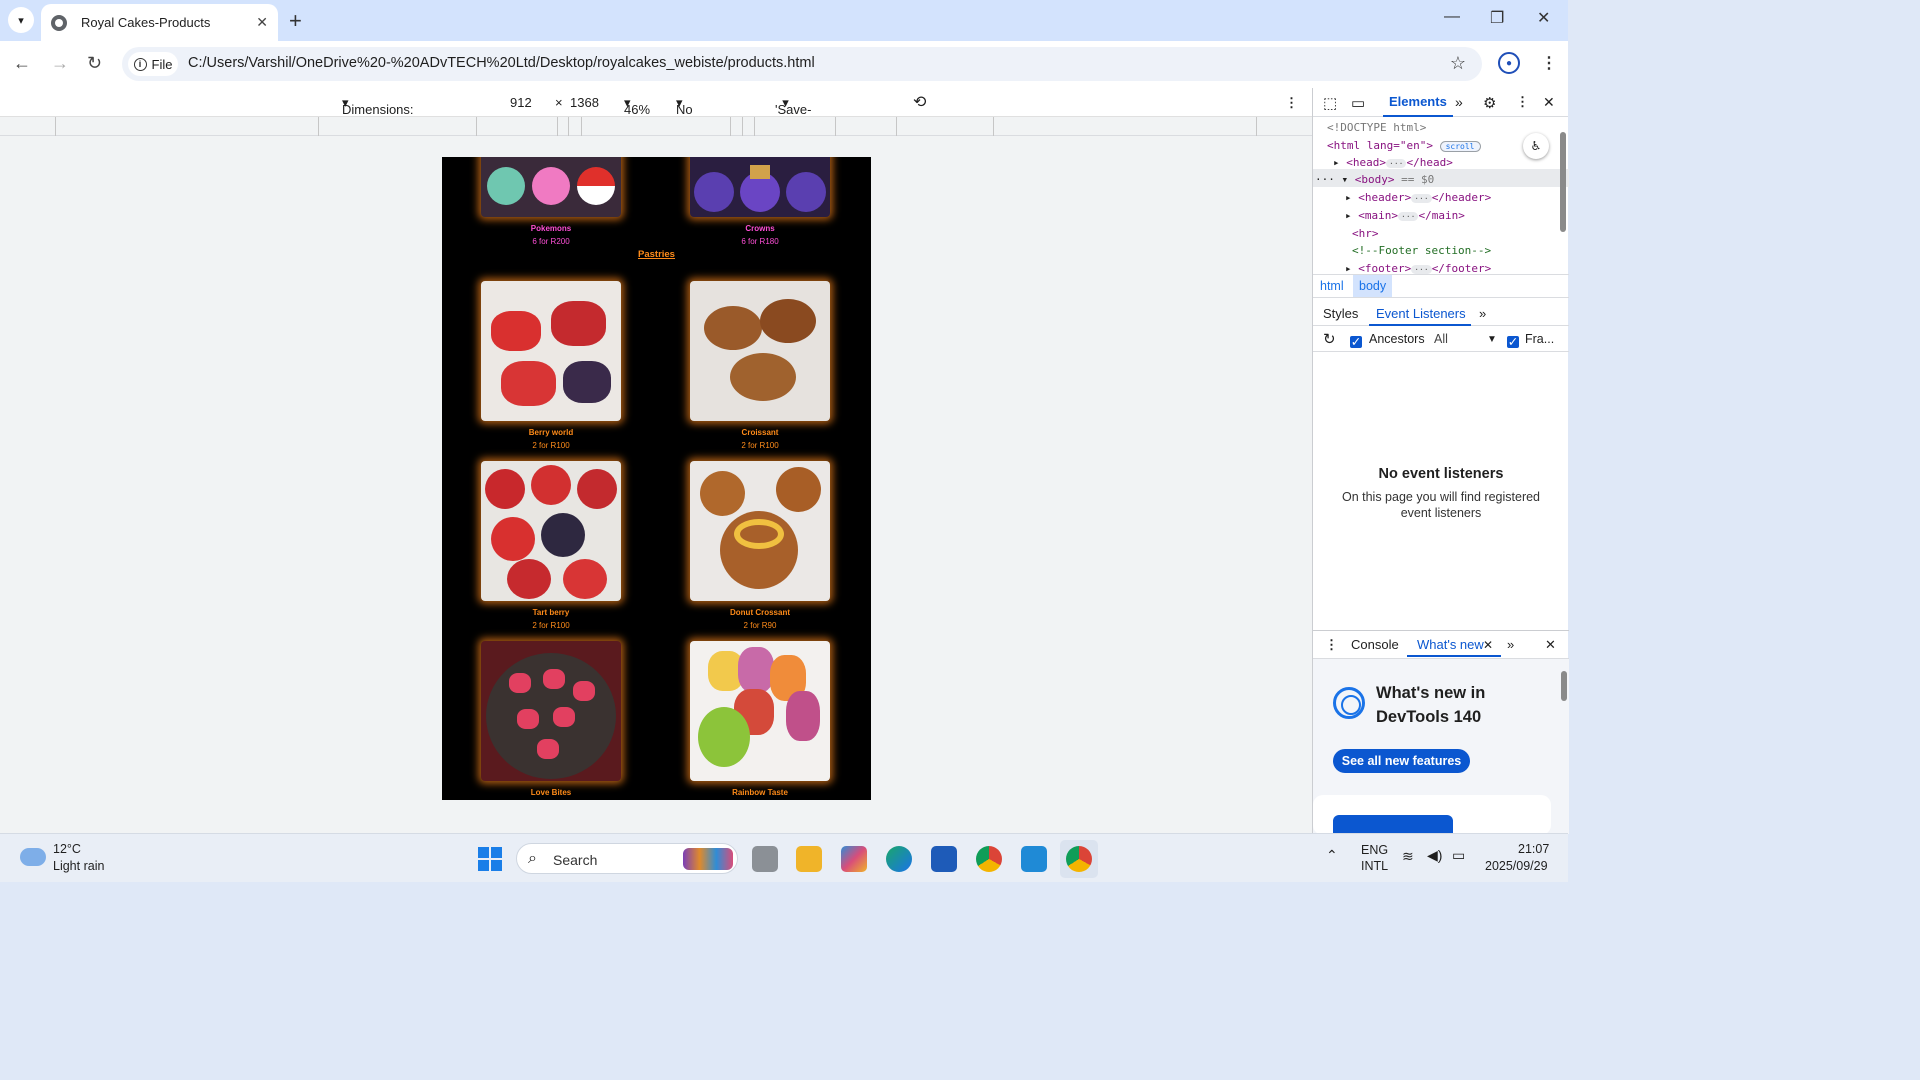 The image size is (1920, 1080). What do you see at coordinates (794, 121) in the screenshot?
I see `save-data-select: 'Save-Data': default ▾` at bounding box center [794, 121].